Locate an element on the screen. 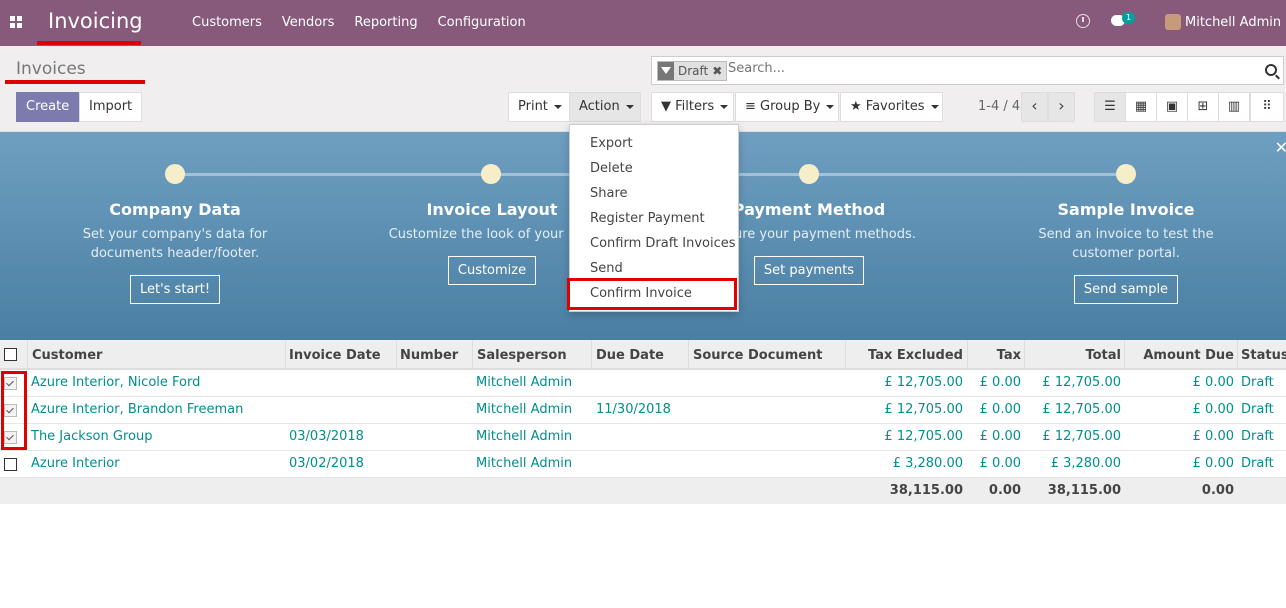  cell-tax-excluded: £ 3,280.00 is located at coordinates (927, 463).